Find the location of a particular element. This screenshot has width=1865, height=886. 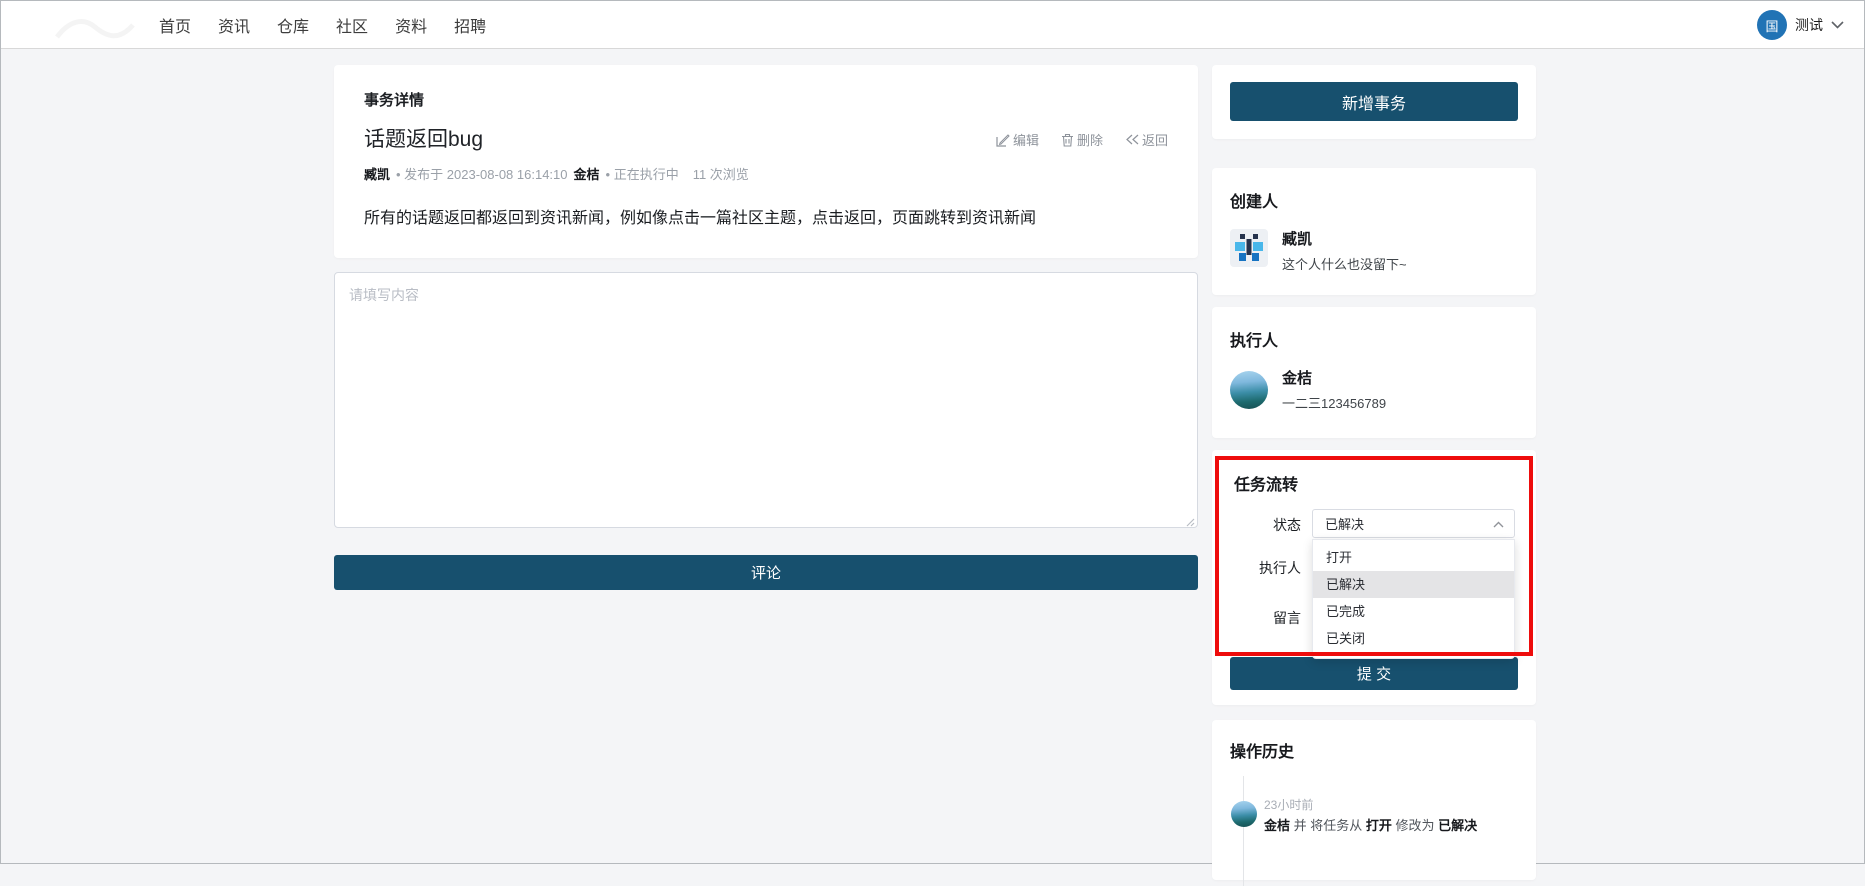

history-time: 23小时前 is located at coordinates (1289, 805).